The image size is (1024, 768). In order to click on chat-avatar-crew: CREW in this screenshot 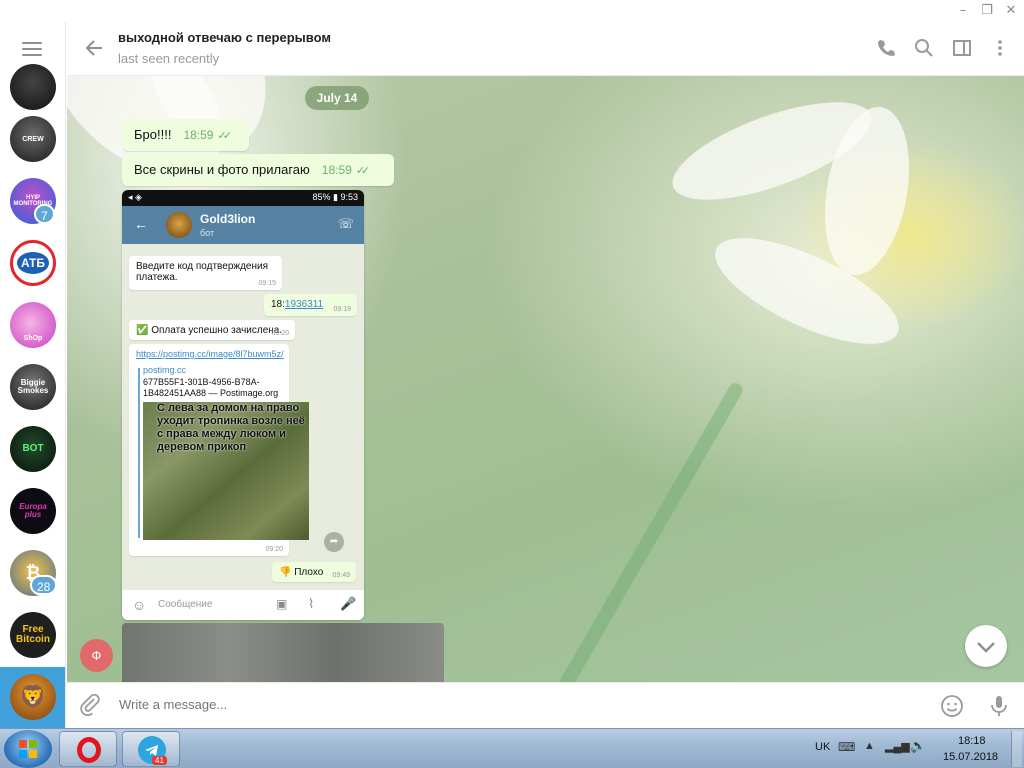, I will do `click(33, 139)`.